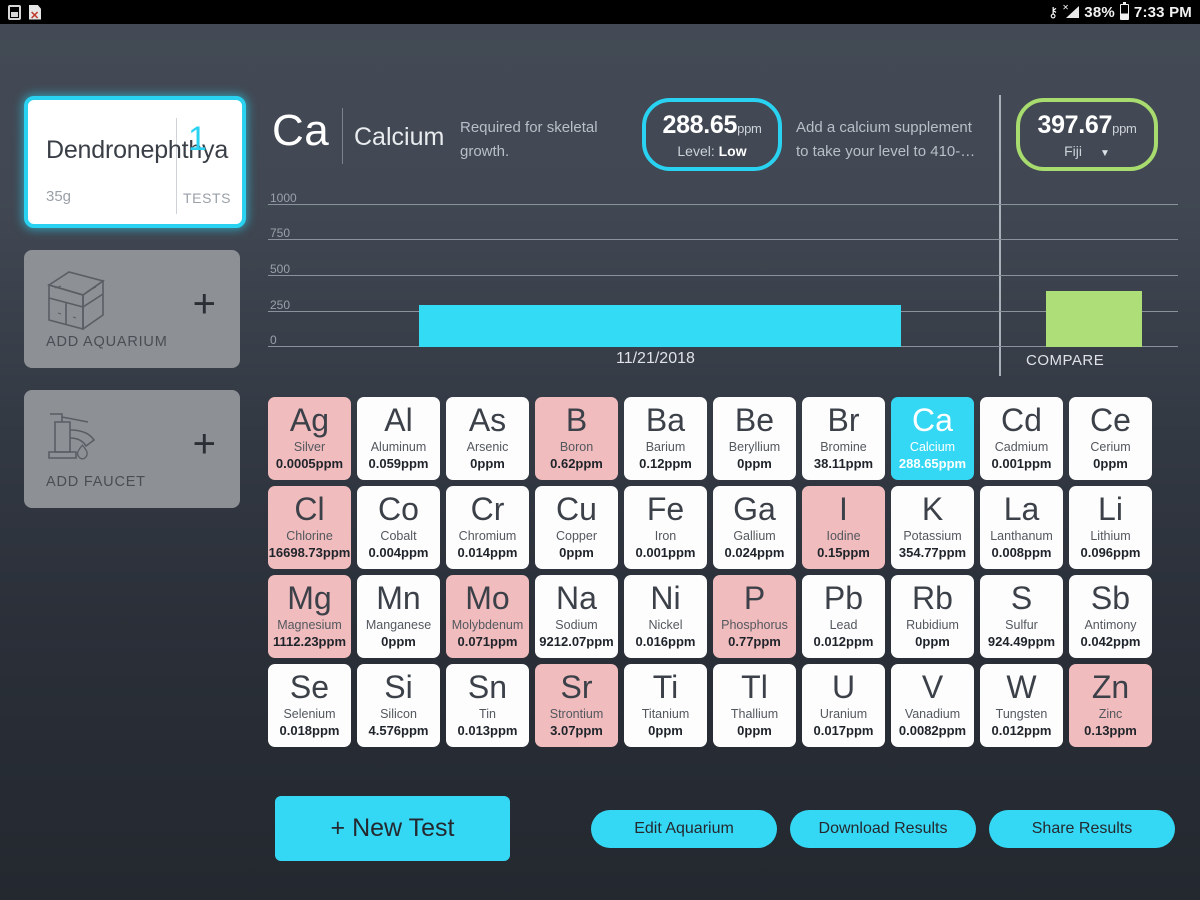  I want to click on element-tile-name: Chlorine, so click(309, 536).